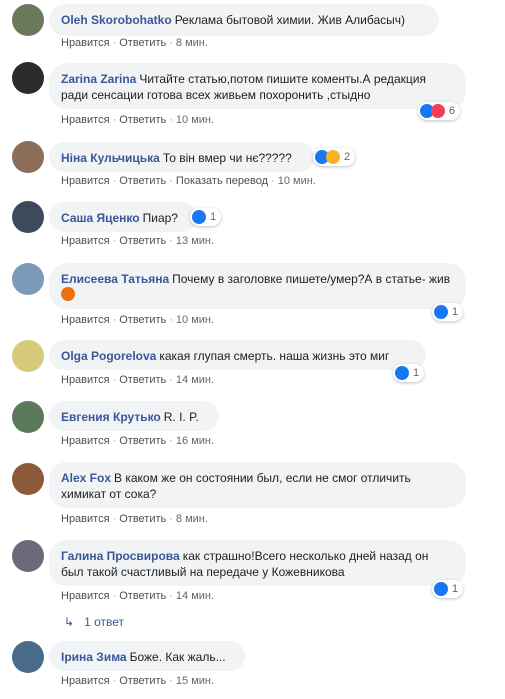 This screenshot has width=505, height=699. What do you see at coordinates (195, 241) in the screenshot?
I see `comment-time: 13 мин.` at bounding box center [195, 241].